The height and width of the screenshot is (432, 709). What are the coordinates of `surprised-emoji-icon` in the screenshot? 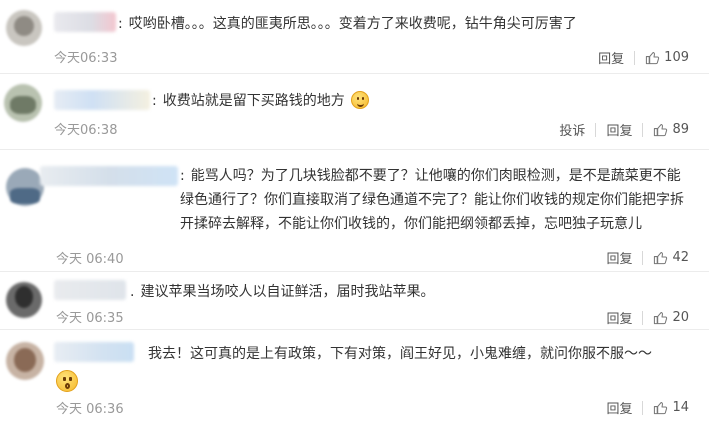 It's located at (67, 381).